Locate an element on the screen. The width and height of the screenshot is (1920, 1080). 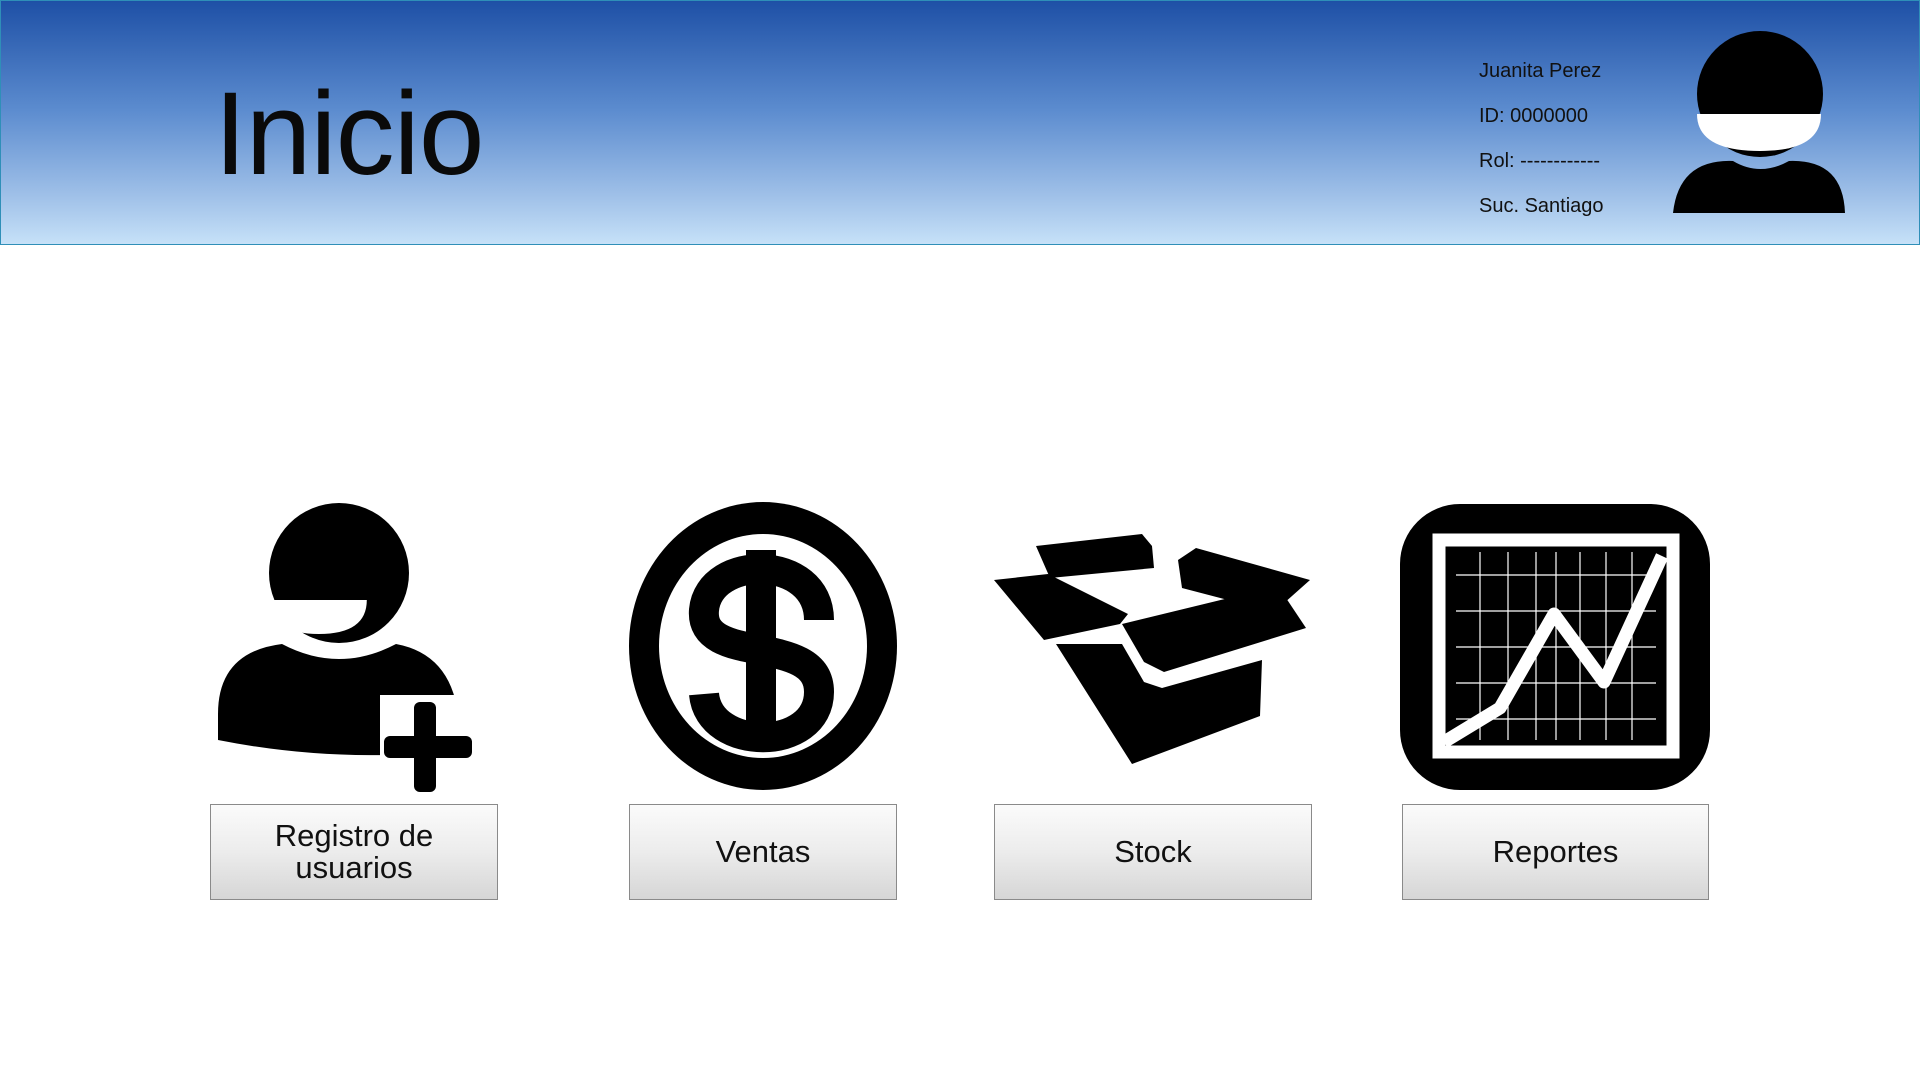
ventas-button: Ventas is located at coordinates (763, 852).